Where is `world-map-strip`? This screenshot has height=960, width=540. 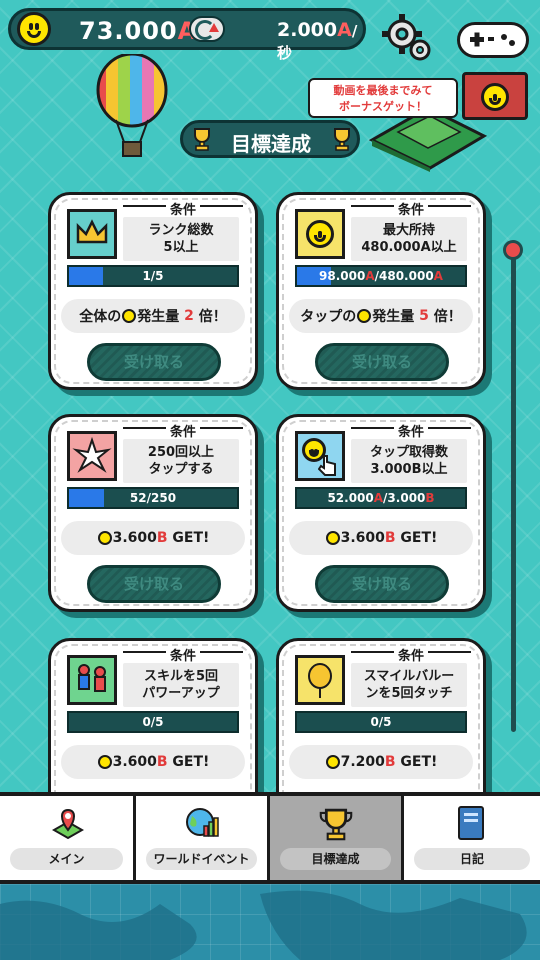 world-map-strip is located at coordinates (270, 922).